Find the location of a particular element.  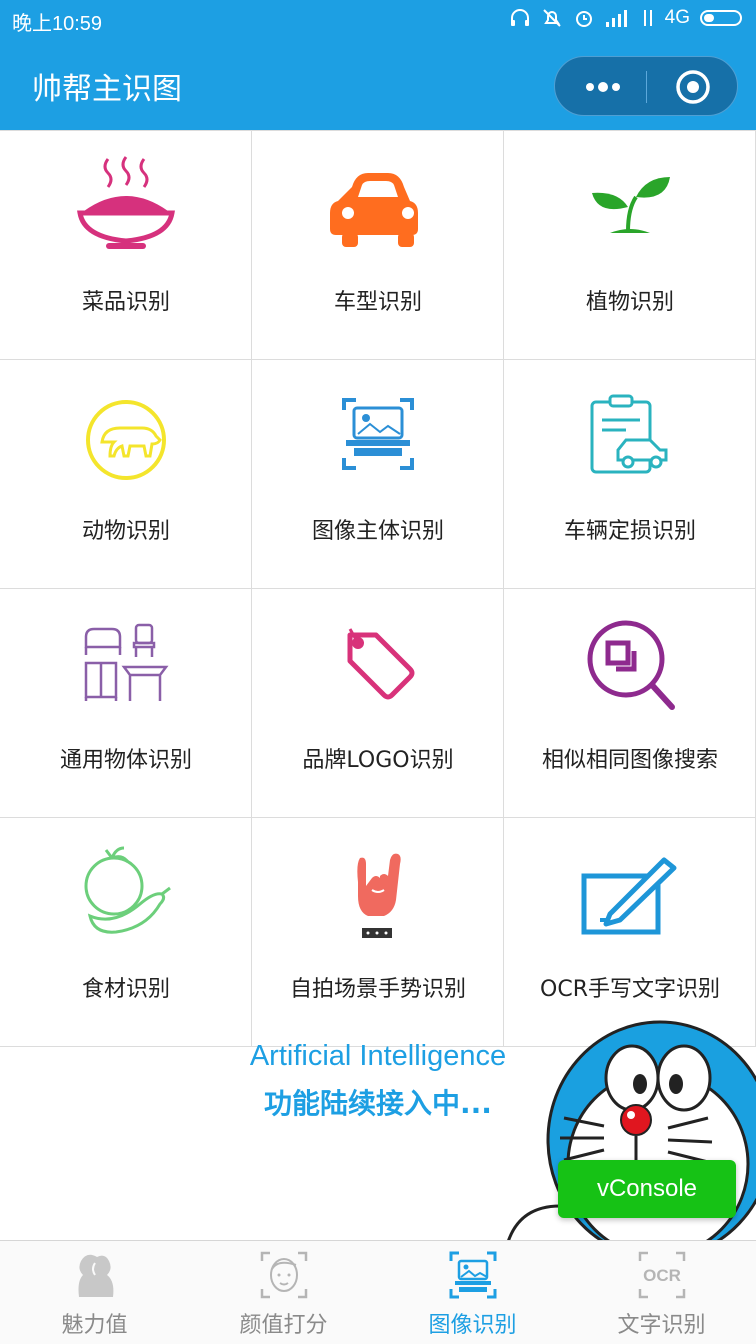

image-subject-icon is located at coordinates (378, 434).